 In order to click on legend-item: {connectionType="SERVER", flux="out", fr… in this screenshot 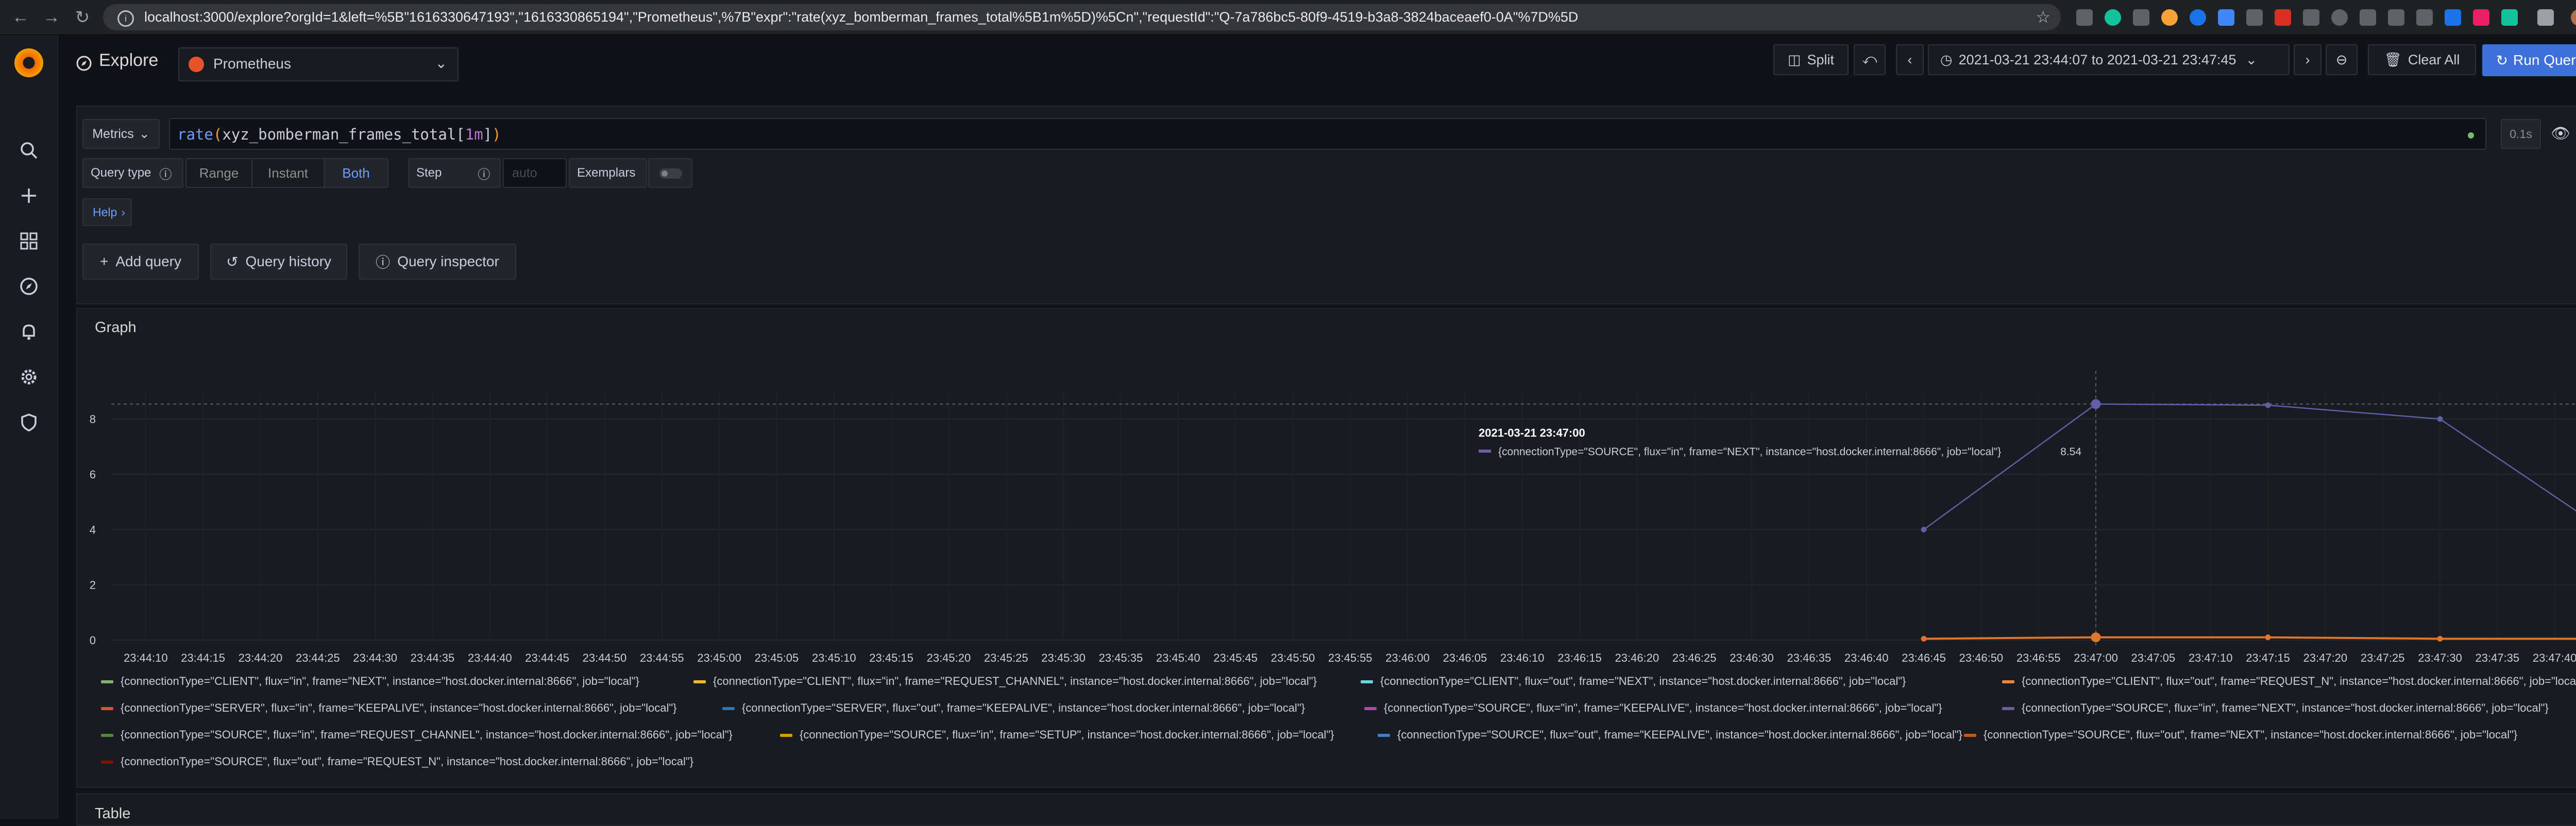, I will do `click(1013, 708)`.